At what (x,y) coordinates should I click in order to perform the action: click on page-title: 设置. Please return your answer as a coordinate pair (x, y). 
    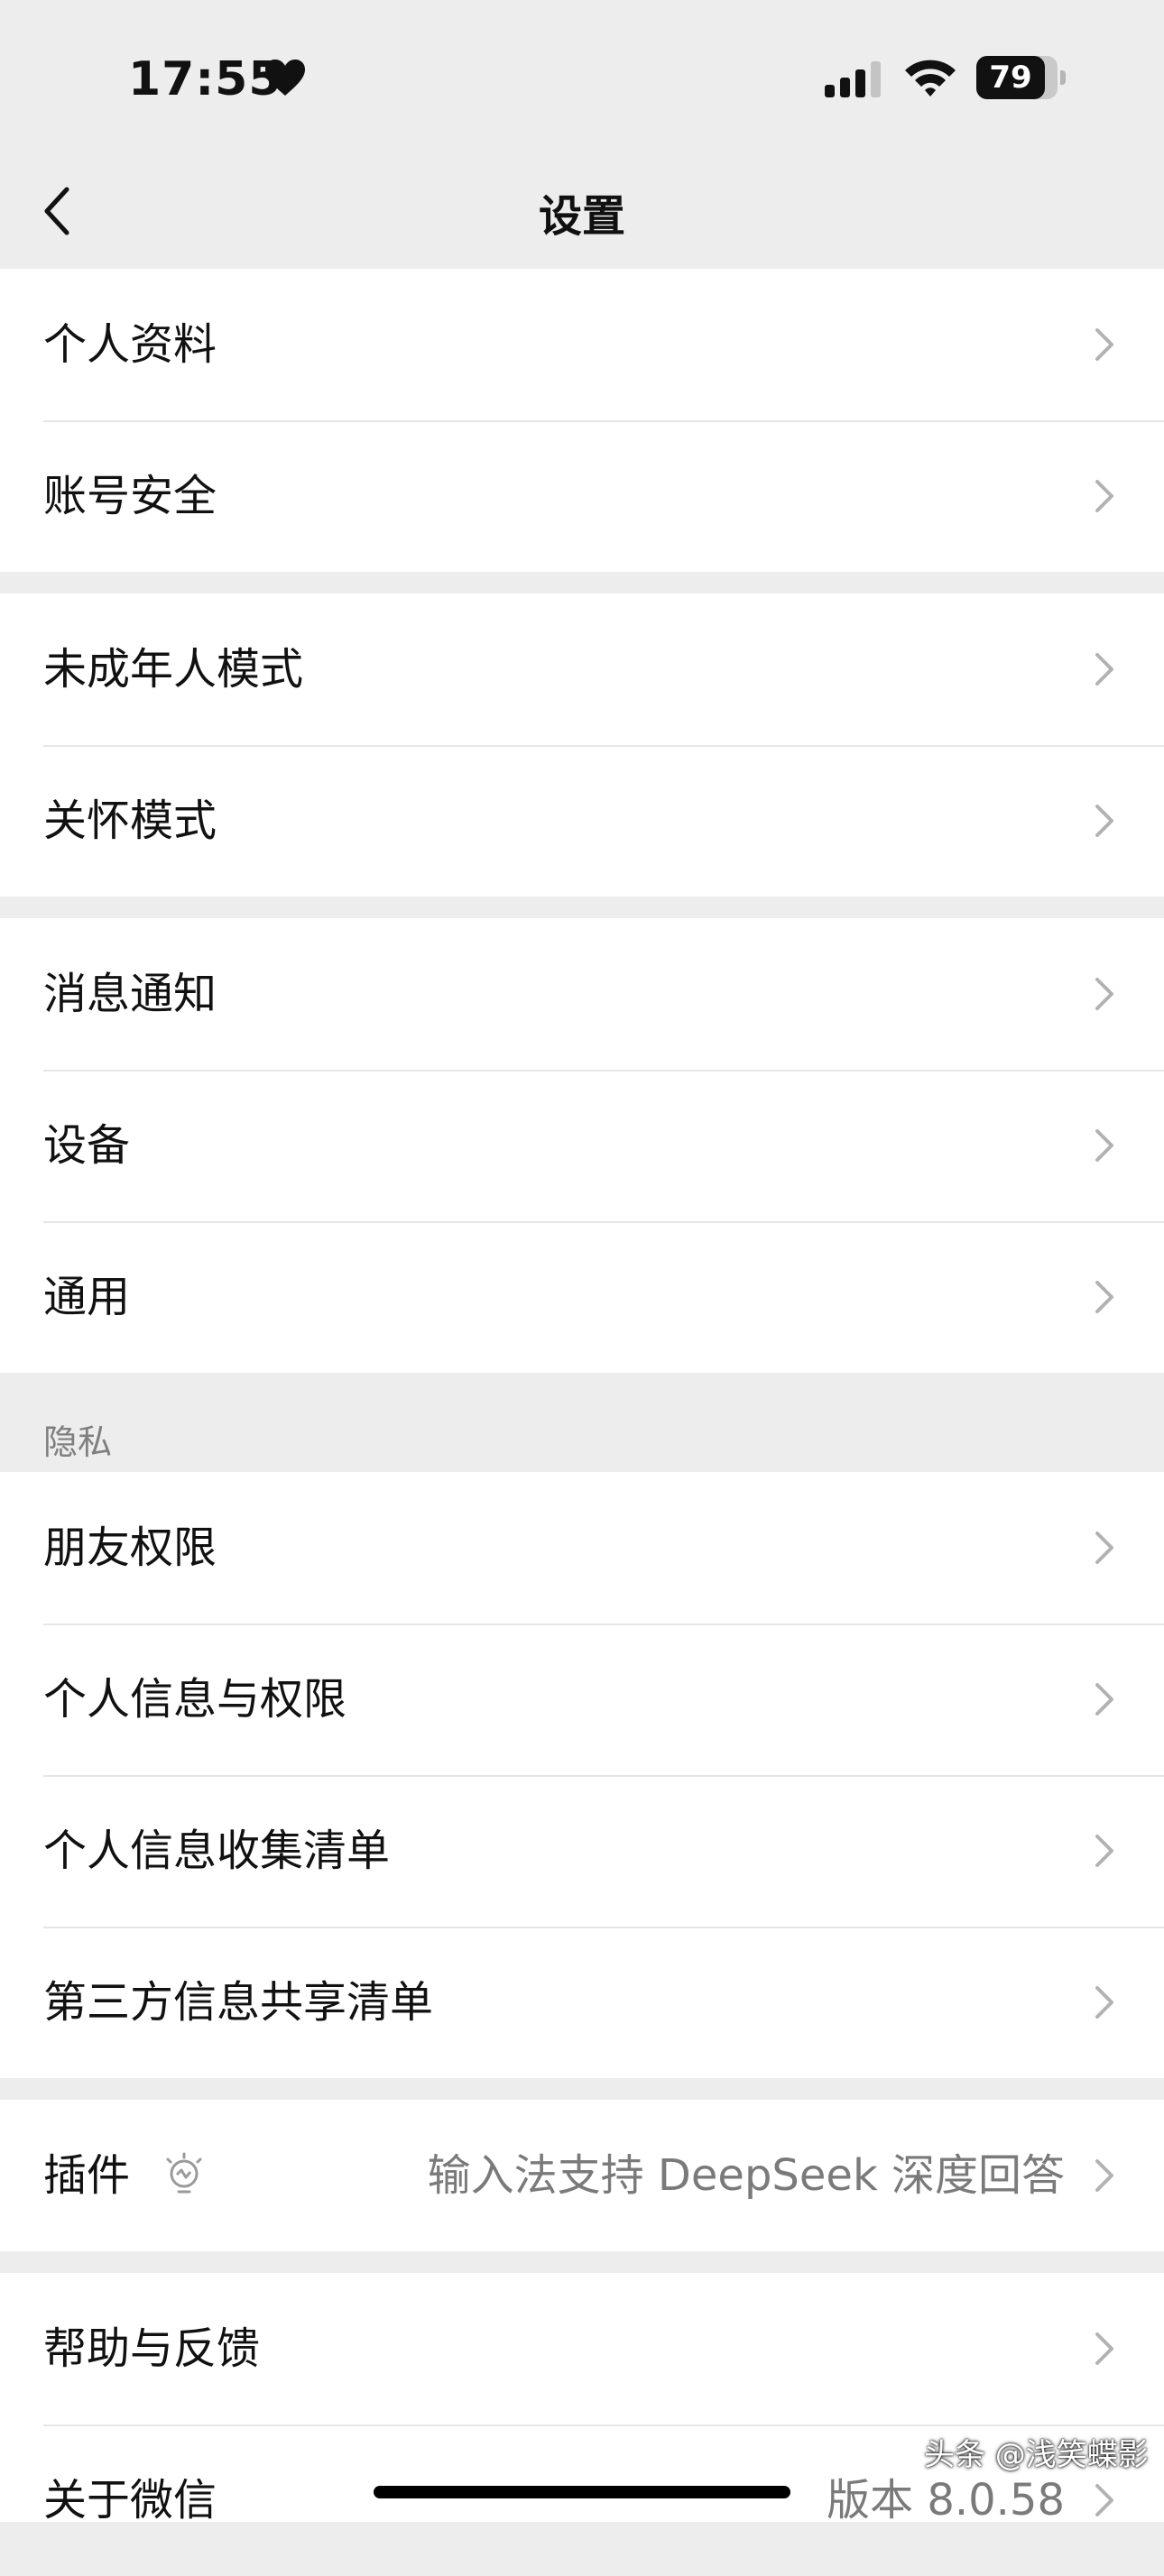
    Looking at the image, I should click on (581, 217).